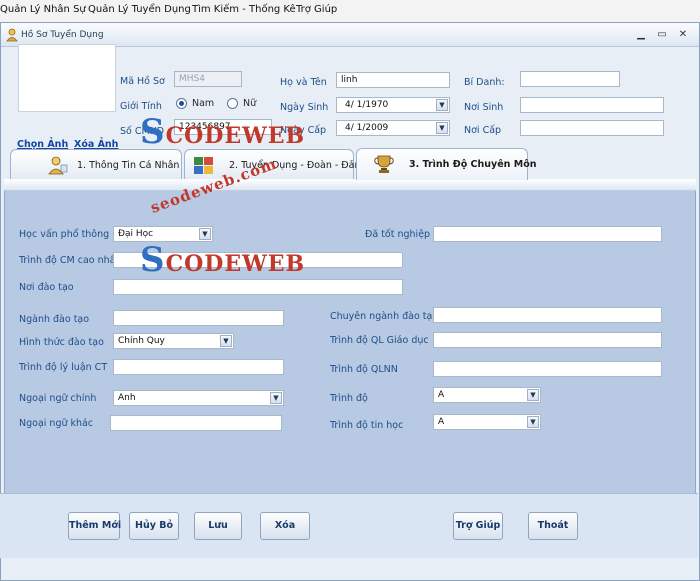 This screenshot has width=700, height=581. What do you see at coordinates (473, 164) in the screenshot?
I see `tab-trinh-do-chuyen-mon-label: 3. Trình Độ Chuyên Môn` at bounding box center [473, 164].